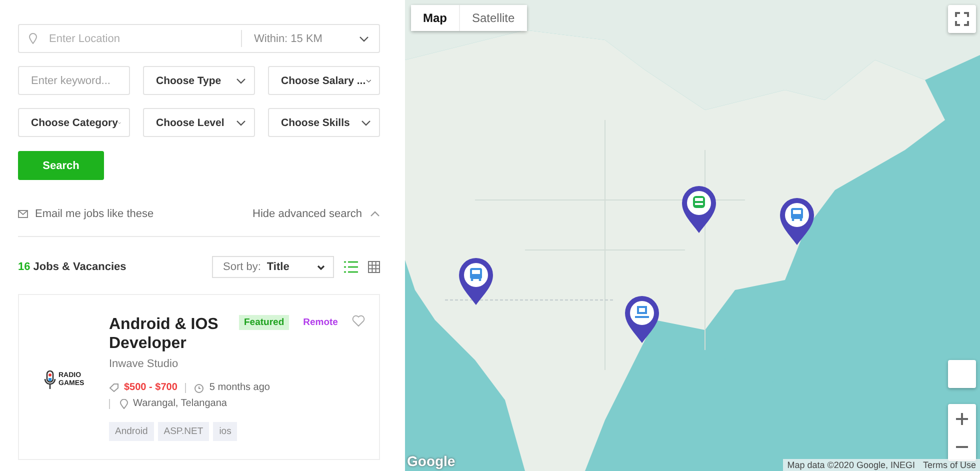  I want to click on fullscreen-icon, so click(962, 19).